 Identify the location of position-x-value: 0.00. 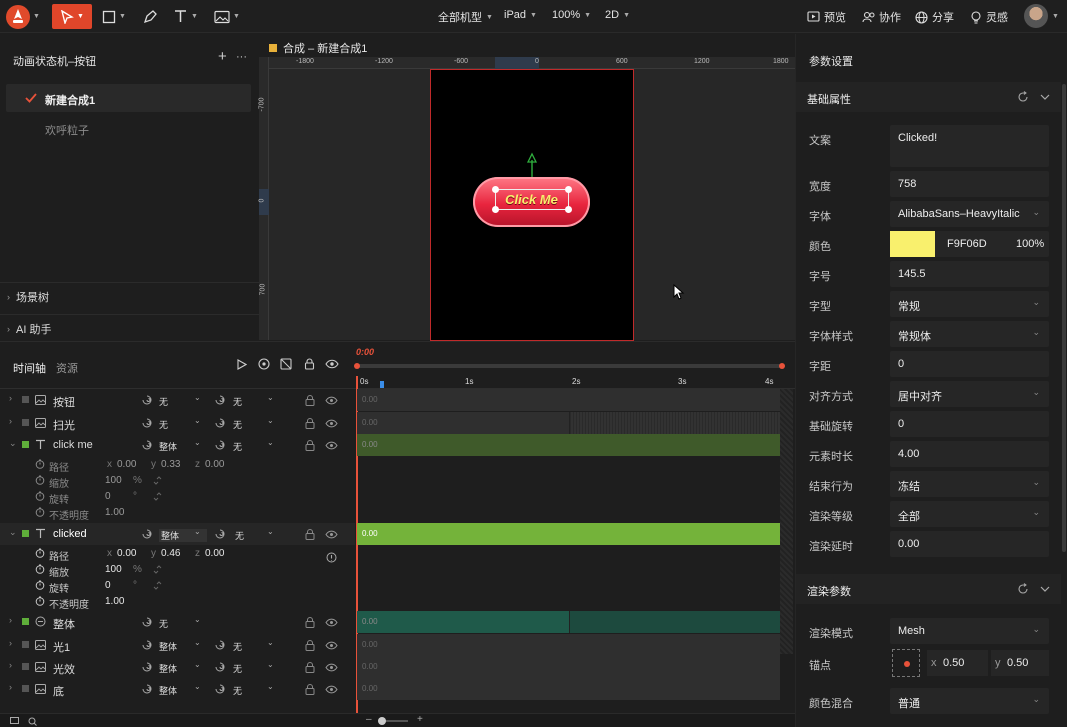
(126, 464).